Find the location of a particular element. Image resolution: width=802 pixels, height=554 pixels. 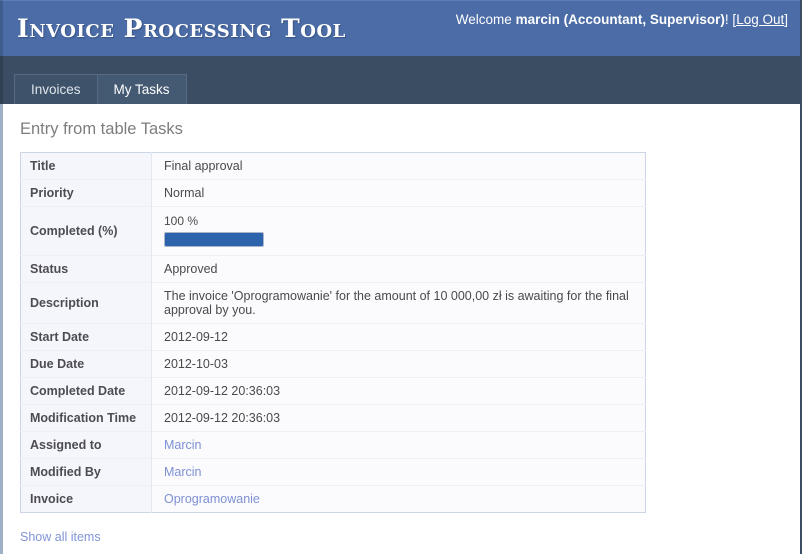

row-value-title: Final approval is located at coordinates (203, 166).